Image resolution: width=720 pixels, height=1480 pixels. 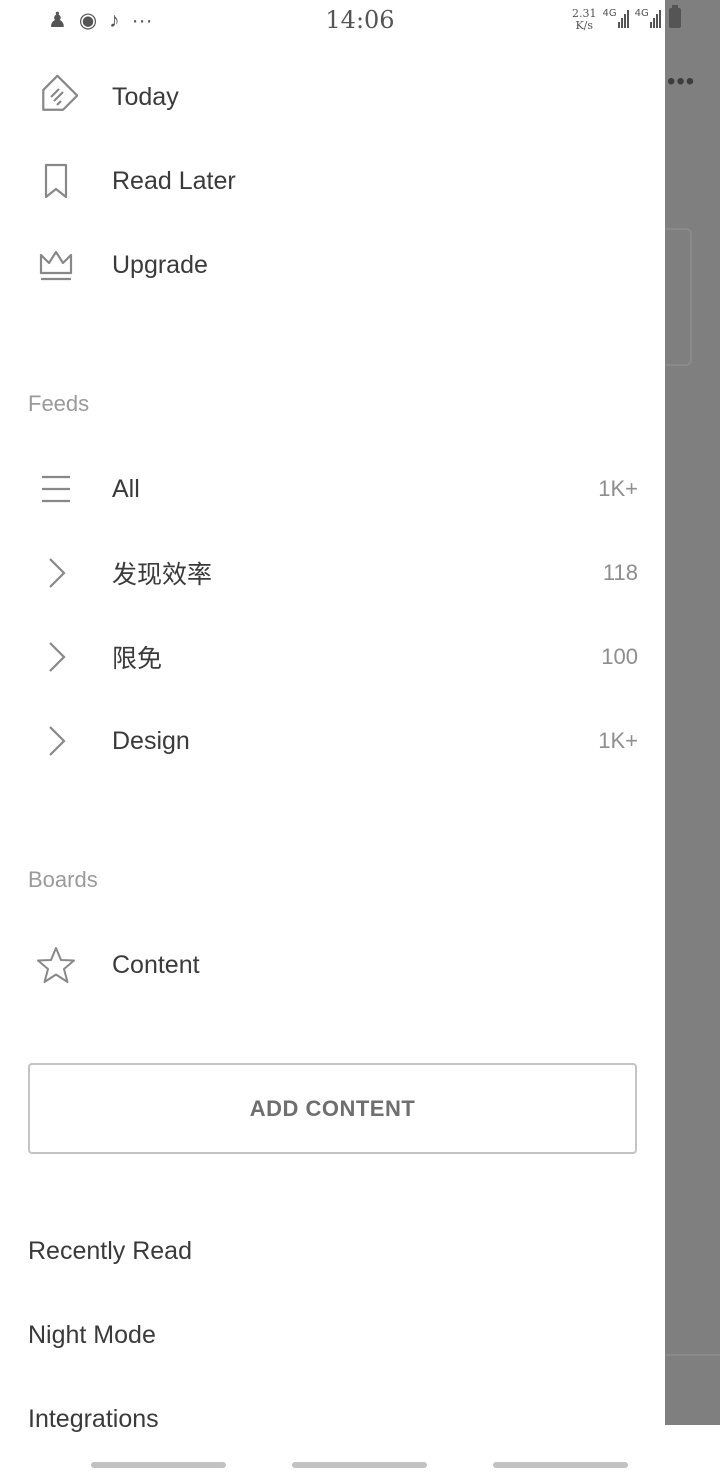 I want to click on feed-item-free: 限免 100, so click(x=332, y=657).